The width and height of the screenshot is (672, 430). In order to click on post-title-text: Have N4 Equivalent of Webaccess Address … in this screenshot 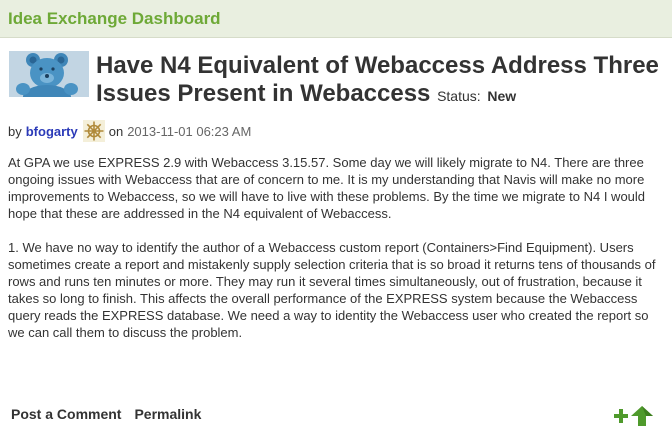, I will do `click(377, 79)`.